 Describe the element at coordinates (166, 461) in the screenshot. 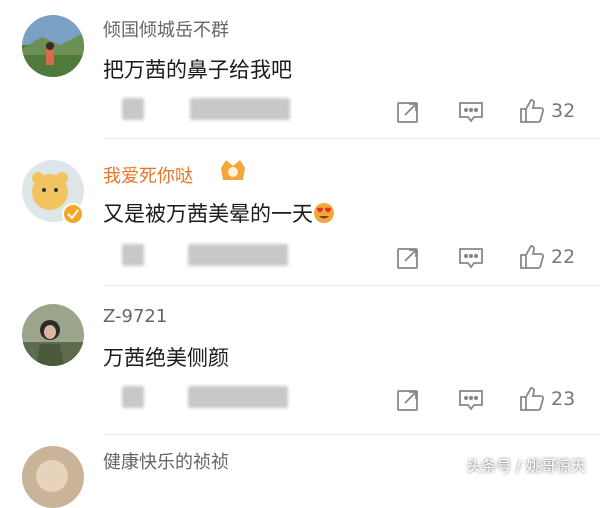

I see `username: 健康快乐的祯祯` at that location.